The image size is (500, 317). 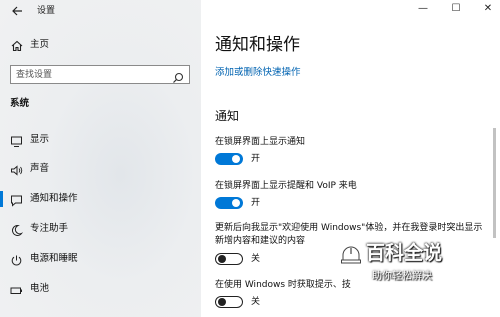 What do you see at coordinates (100, 289) in the screenshot?
I see `sidebar-item-battery: 电池` at bounding box center [100, 289].